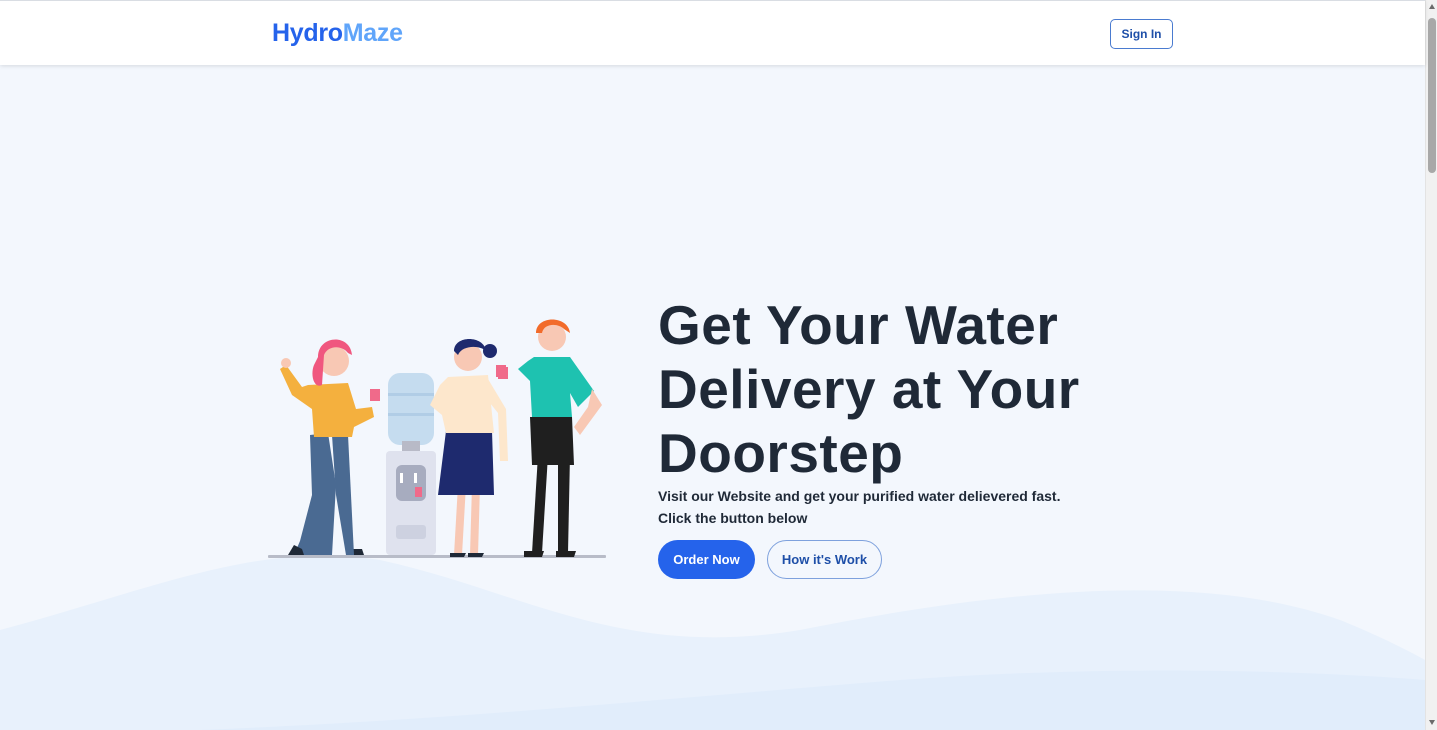  I want to click on scroll-up-arrow-icon, so click(1432, 6).